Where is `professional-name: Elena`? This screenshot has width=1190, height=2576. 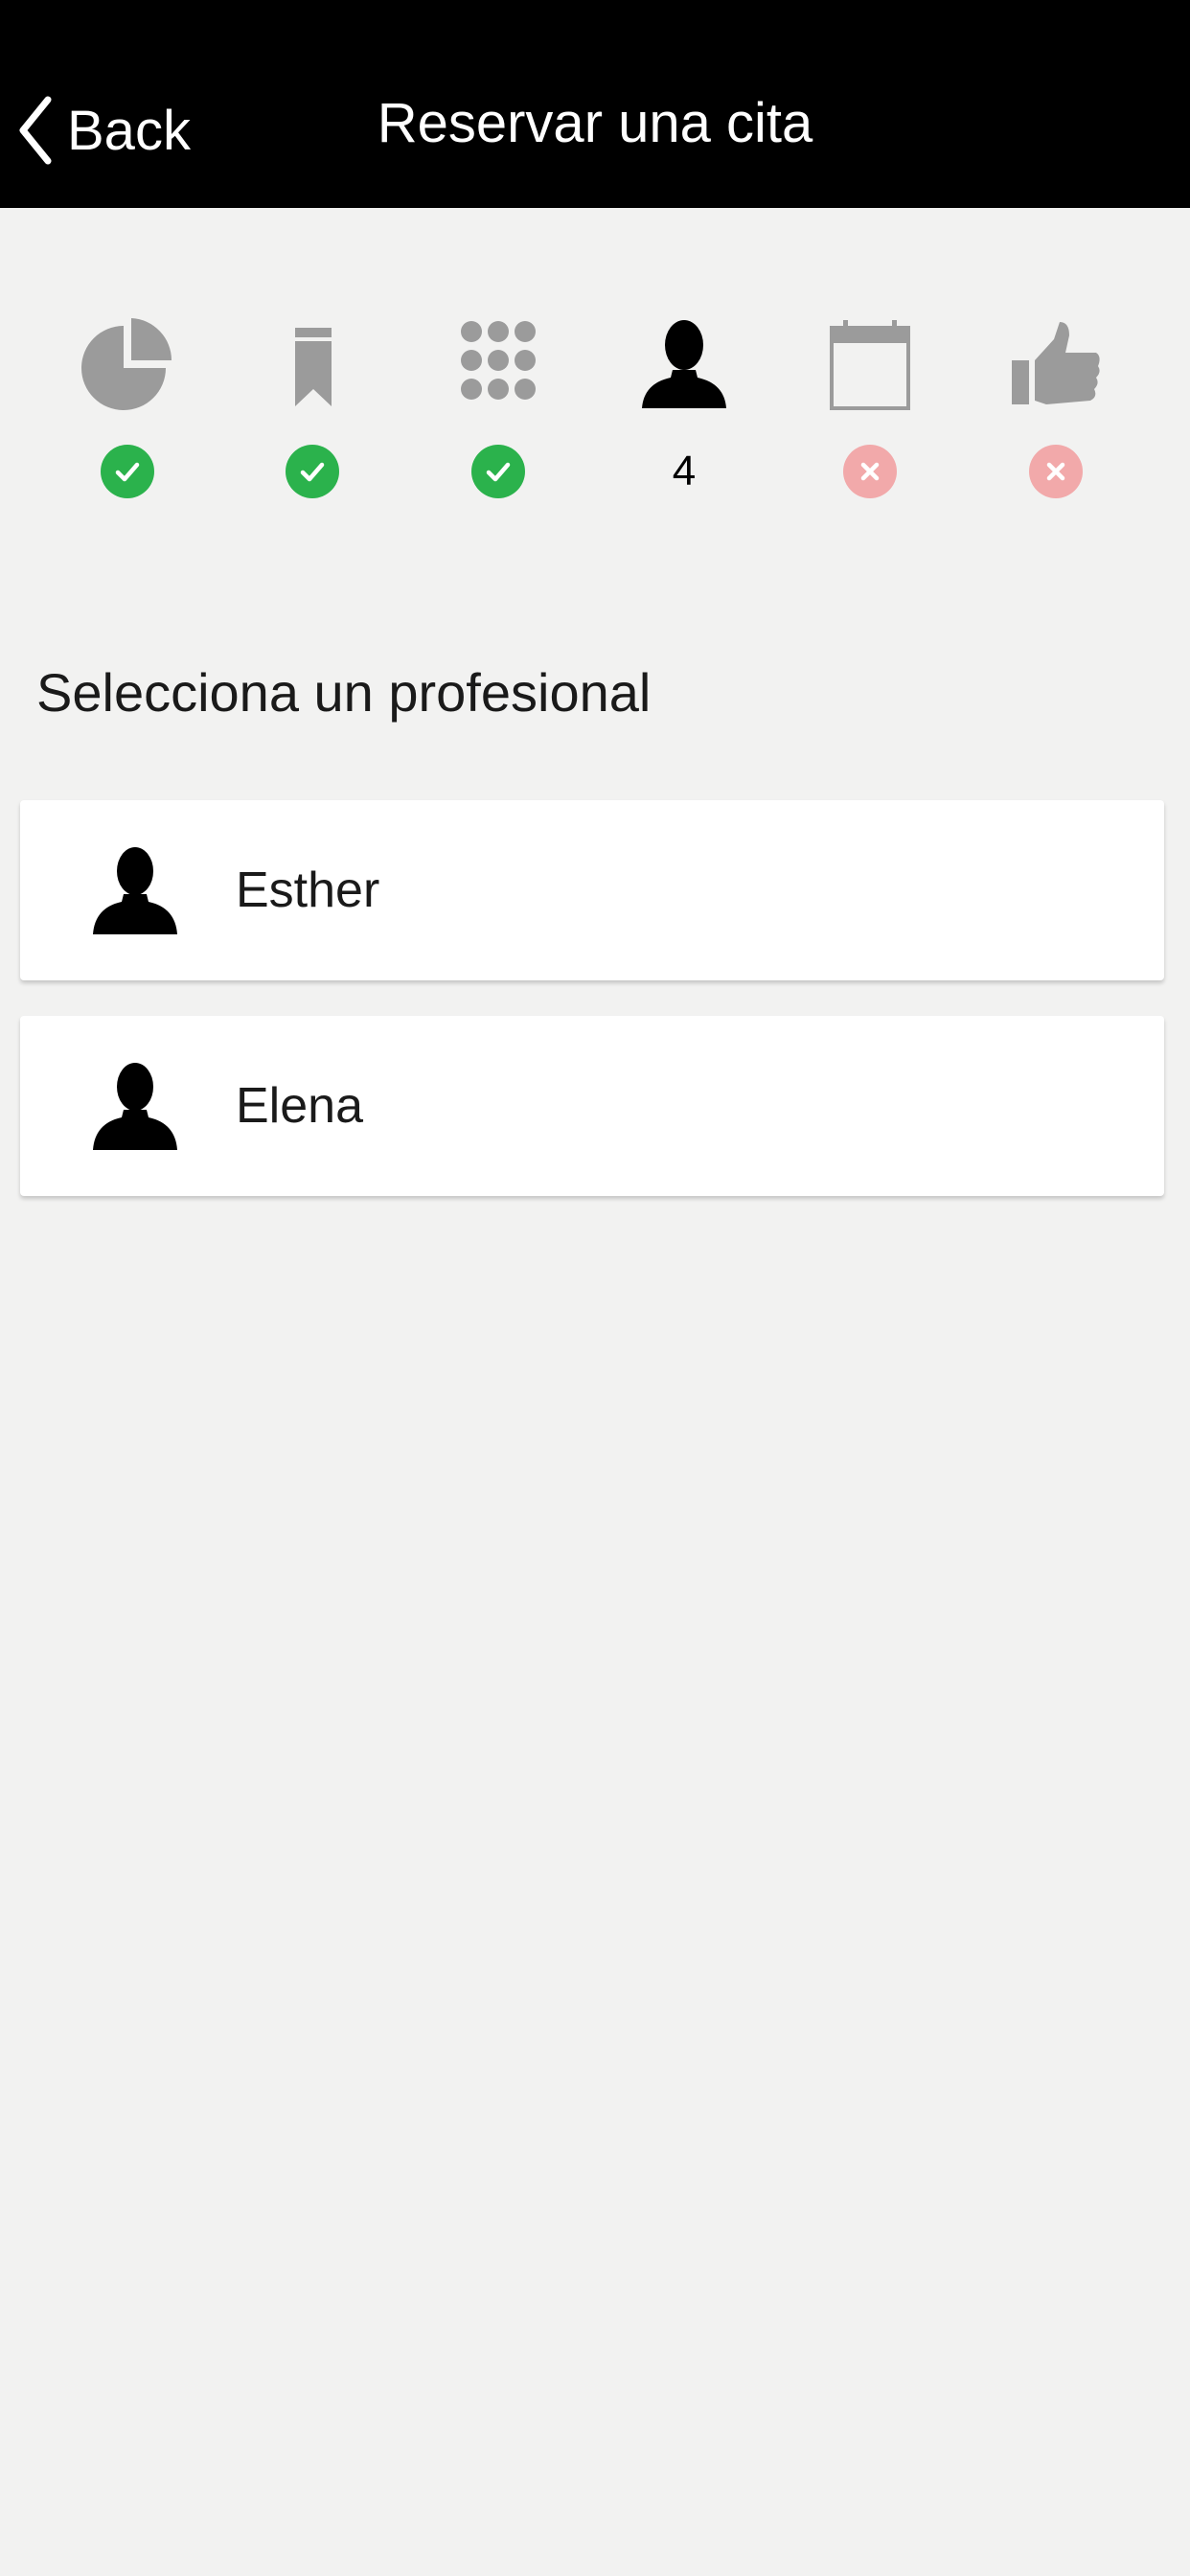 professional-name: Elena is located at coordinates (300, 1106).